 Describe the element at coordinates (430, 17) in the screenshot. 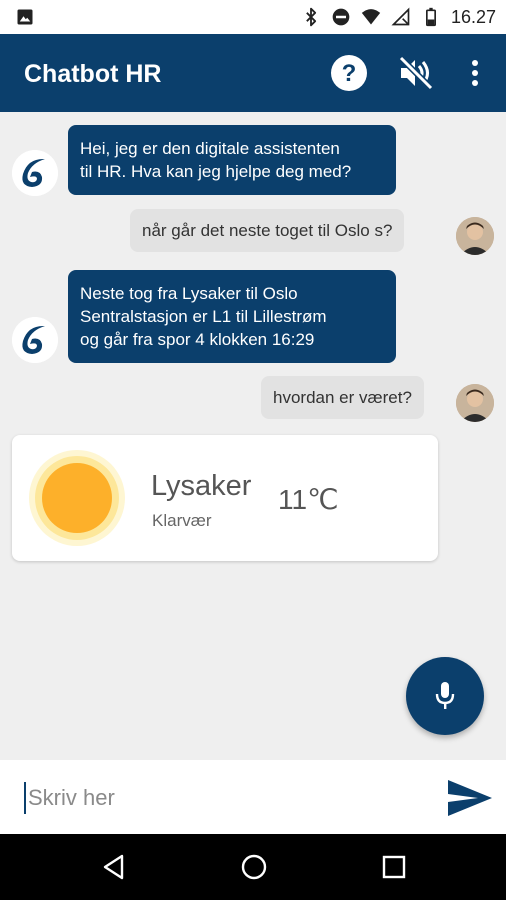

I see `battery-icon` at that location.